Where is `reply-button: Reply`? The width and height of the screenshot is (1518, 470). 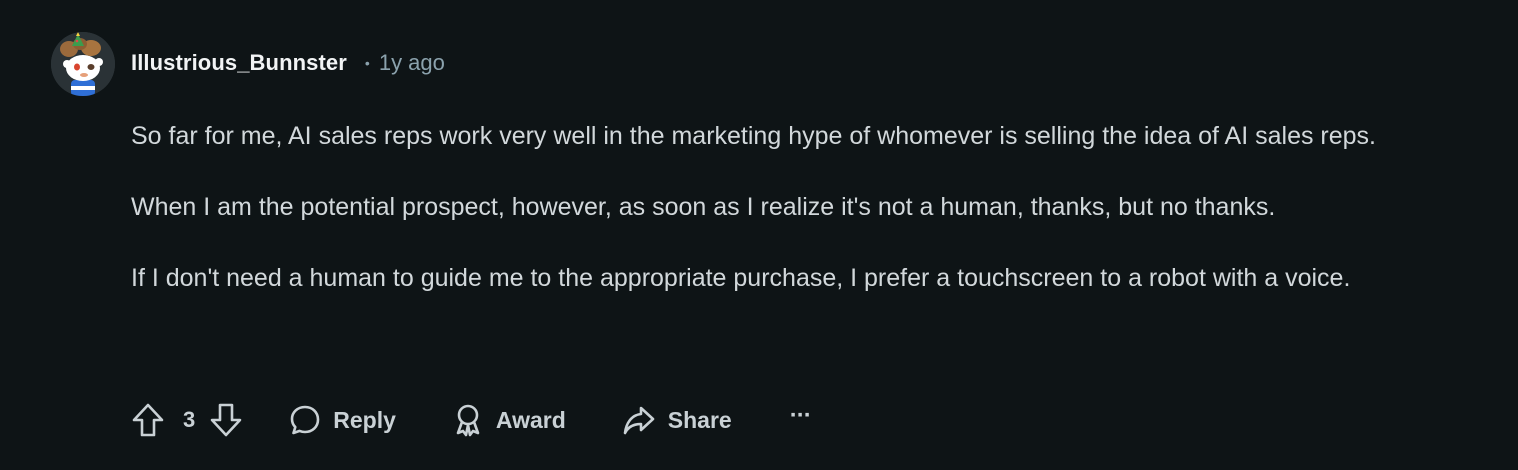 reply-button: Reply is located at coordinates (342, 420).